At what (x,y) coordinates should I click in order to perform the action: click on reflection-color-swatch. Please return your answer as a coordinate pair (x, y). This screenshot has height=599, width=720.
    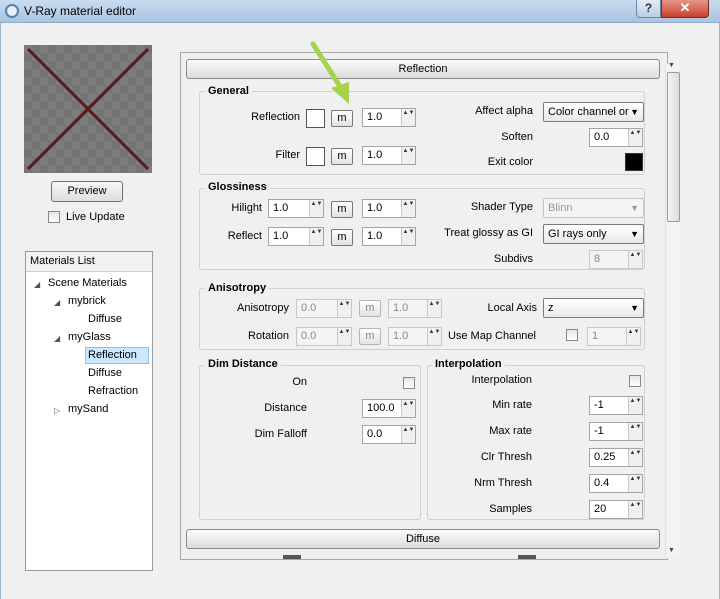
    Looking at the image, I should click on (315, 118).